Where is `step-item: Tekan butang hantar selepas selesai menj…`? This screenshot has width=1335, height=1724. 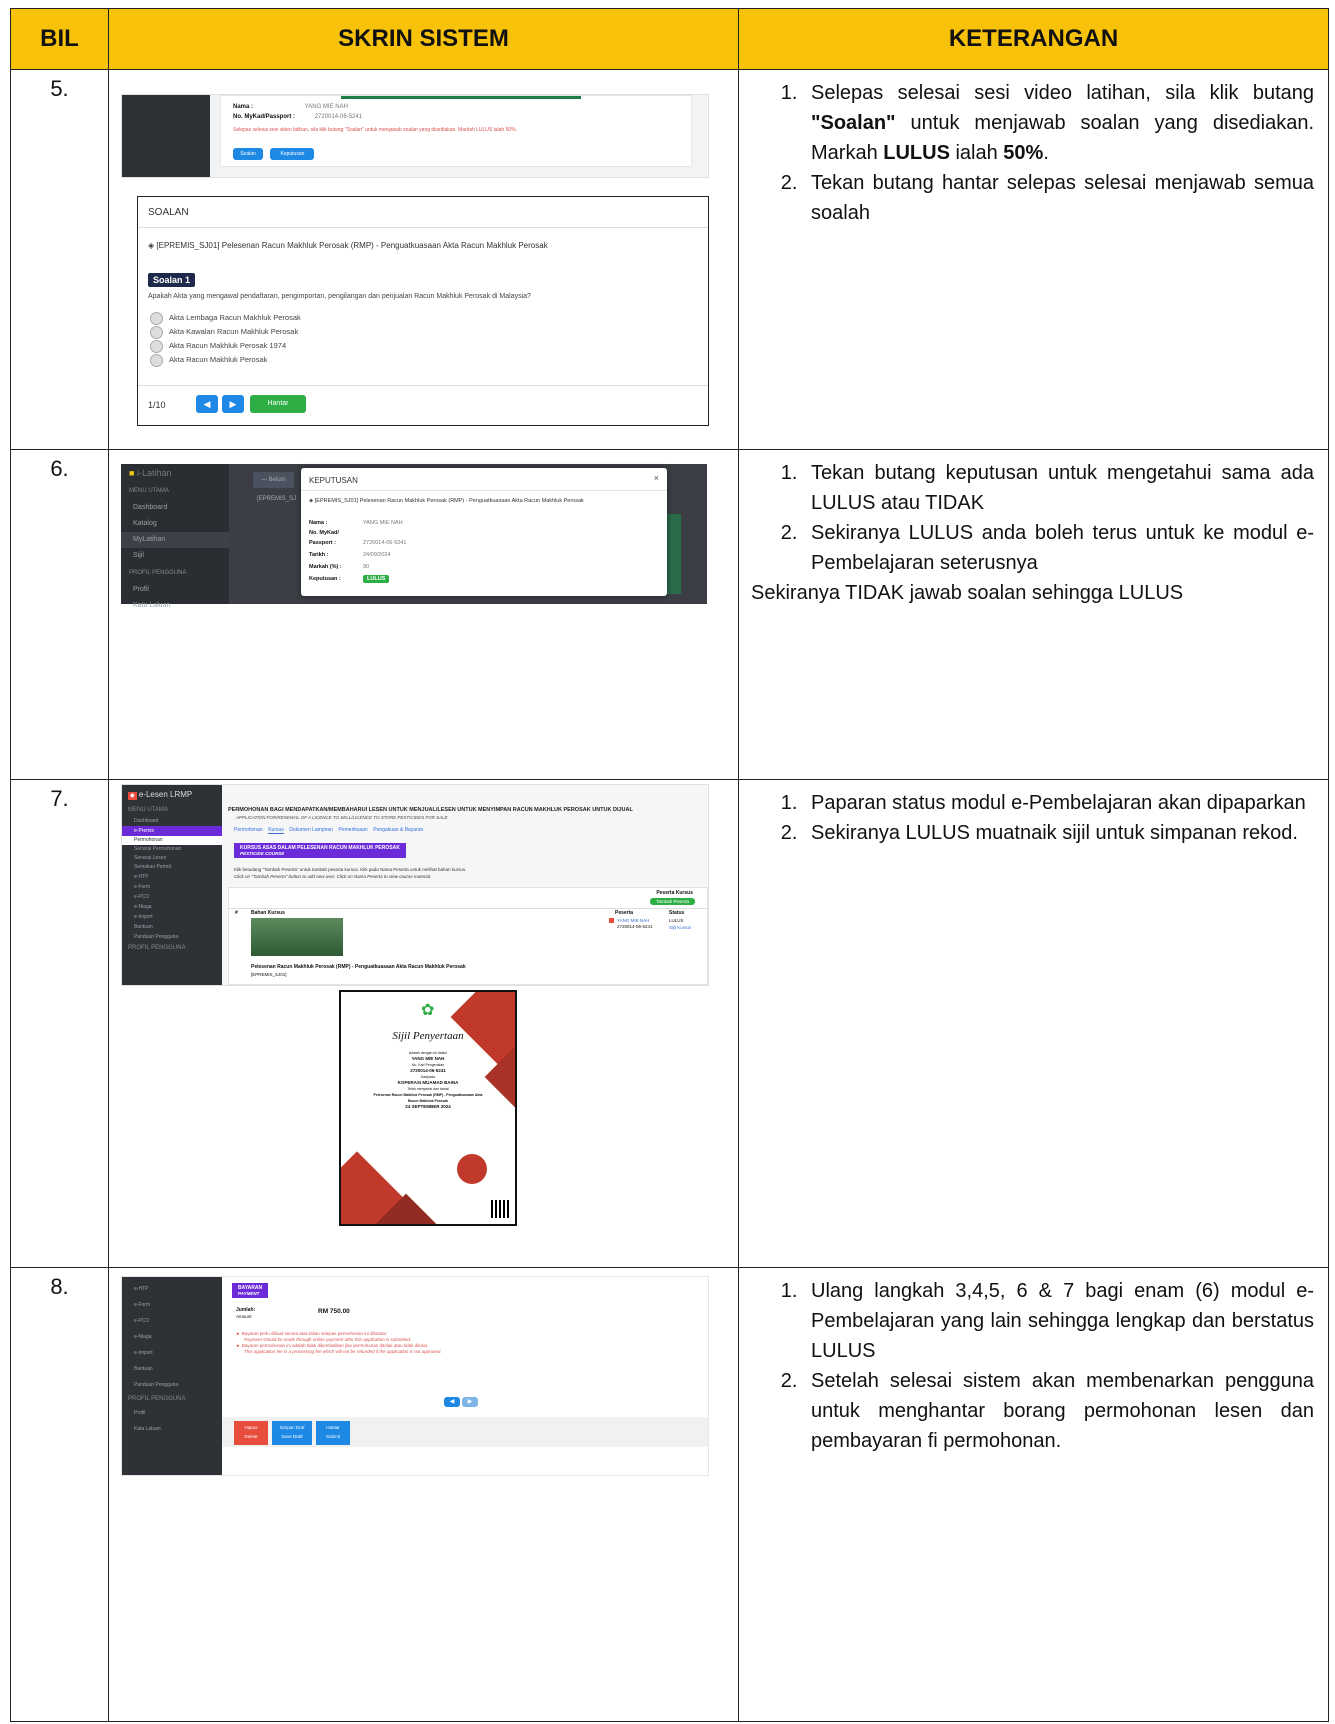
step-item: Tekan butang hantar selepas selesai menj… is located at coordinates (1058, 198).